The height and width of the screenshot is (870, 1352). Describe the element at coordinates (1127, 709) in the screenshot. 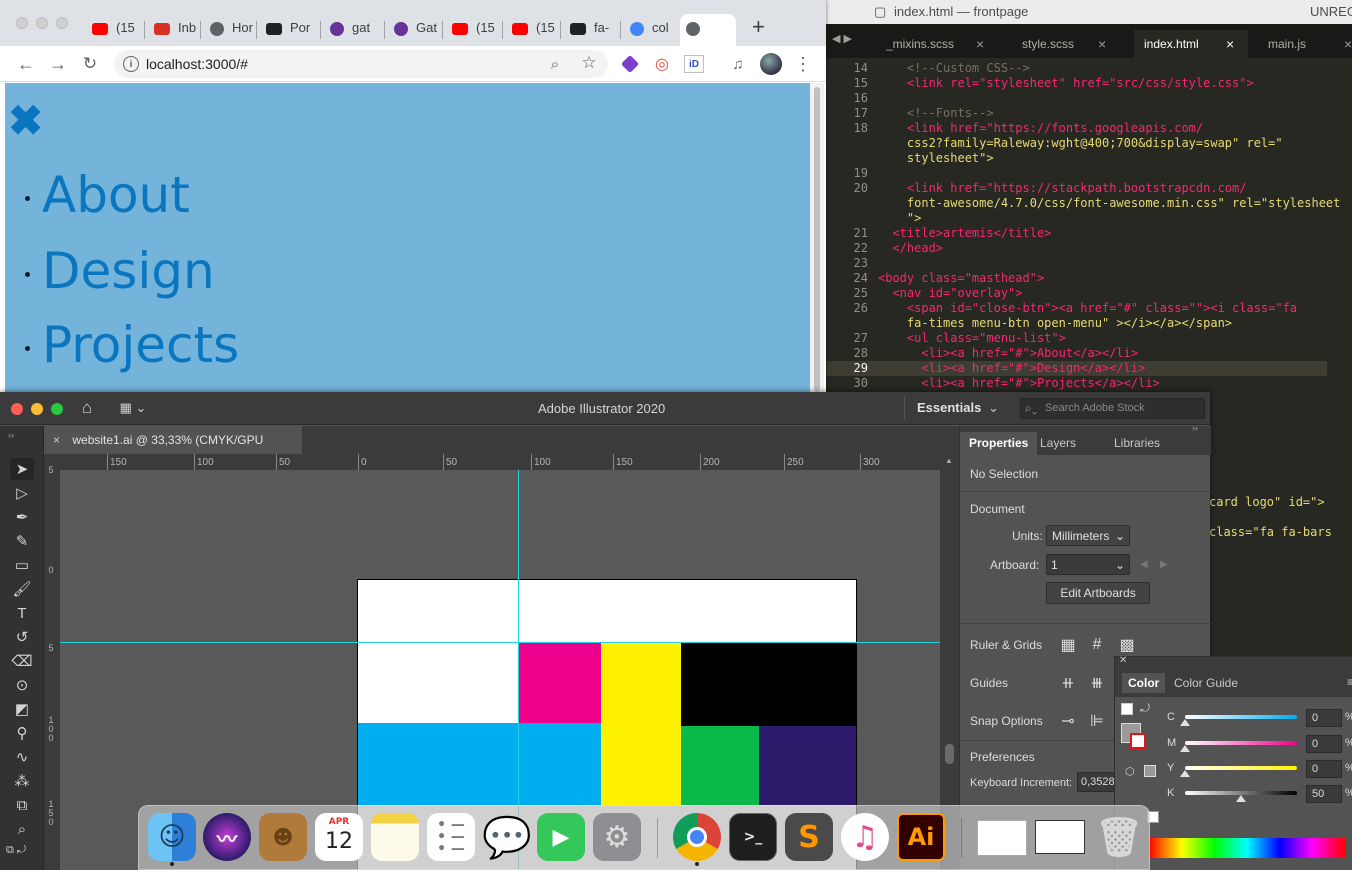

I see `default-fill-stroke-icon` at that location.